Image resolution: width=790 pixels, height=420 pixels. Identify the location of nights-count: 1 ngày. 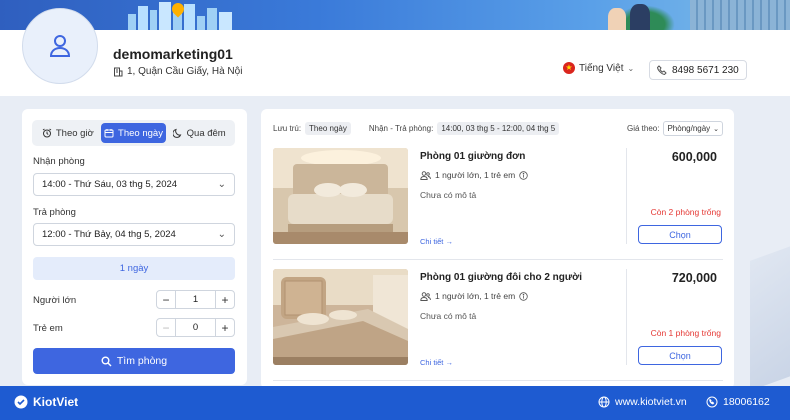
(134, 268).